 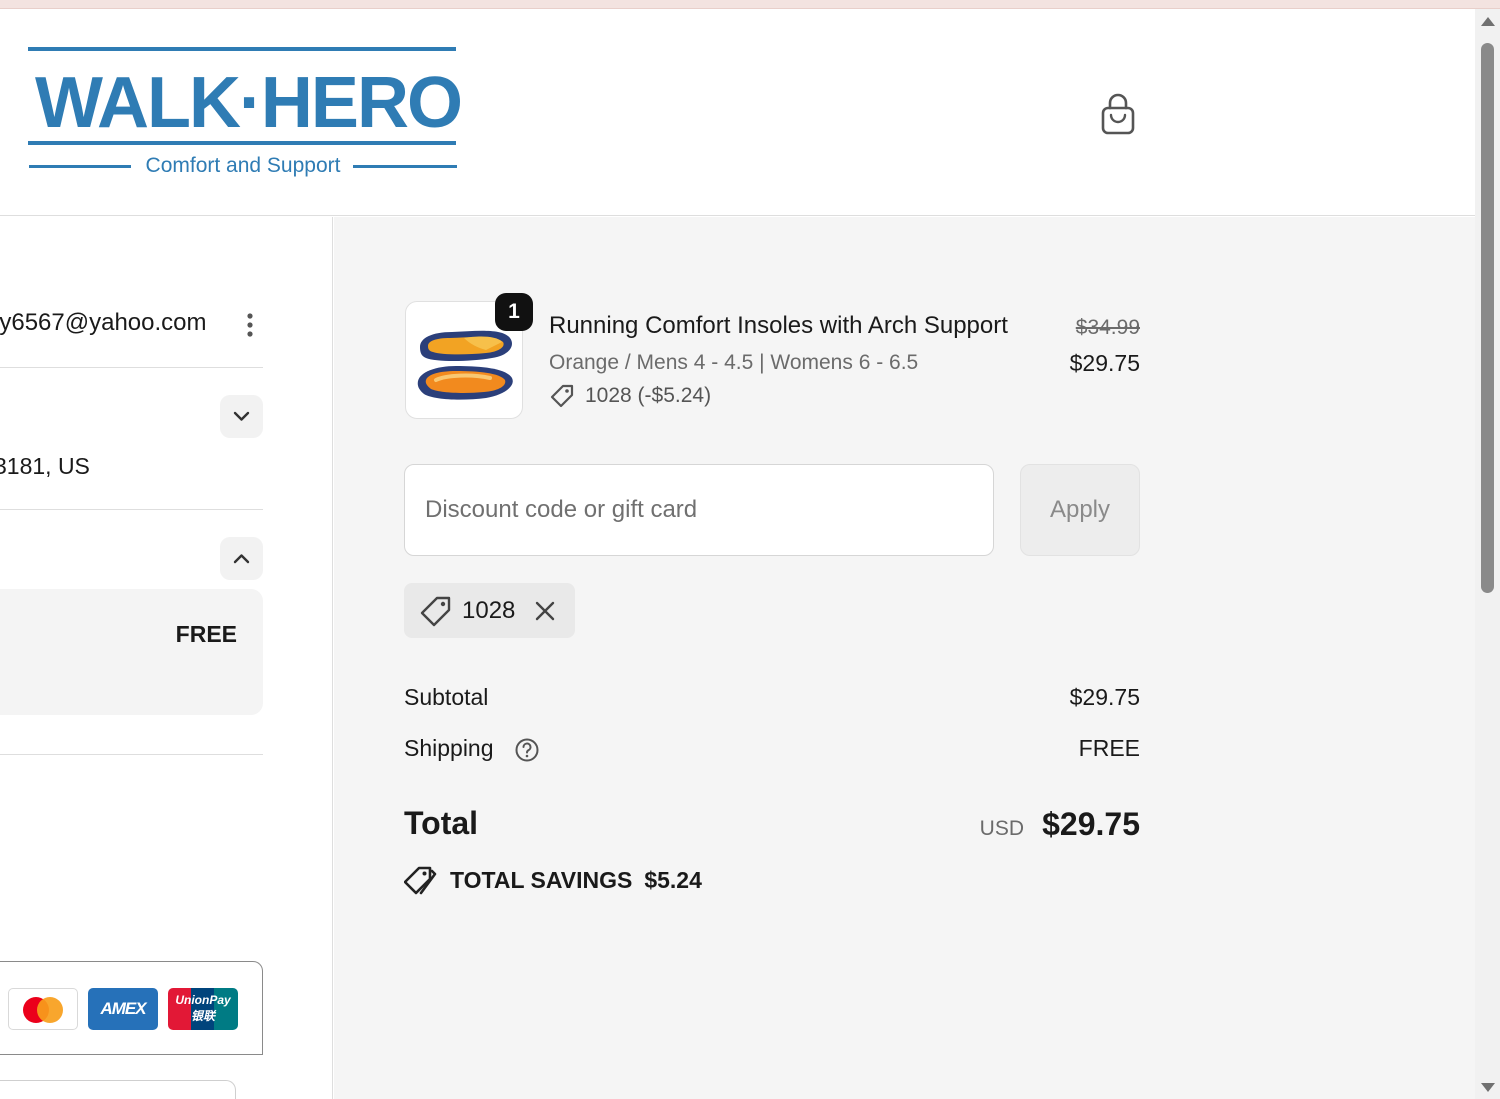 I want to click on shipping-method-price: FREE, so click(x=206, y=634).